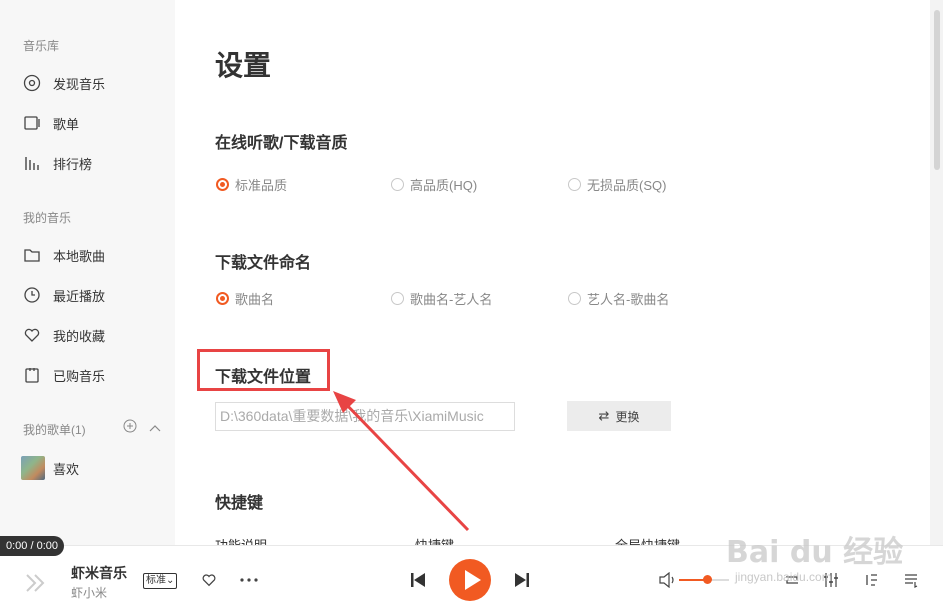 The width and height of the screenshot is (943, 615). I want to click on quality-heading: 在线听歌/下载音质, so click(281, 143).